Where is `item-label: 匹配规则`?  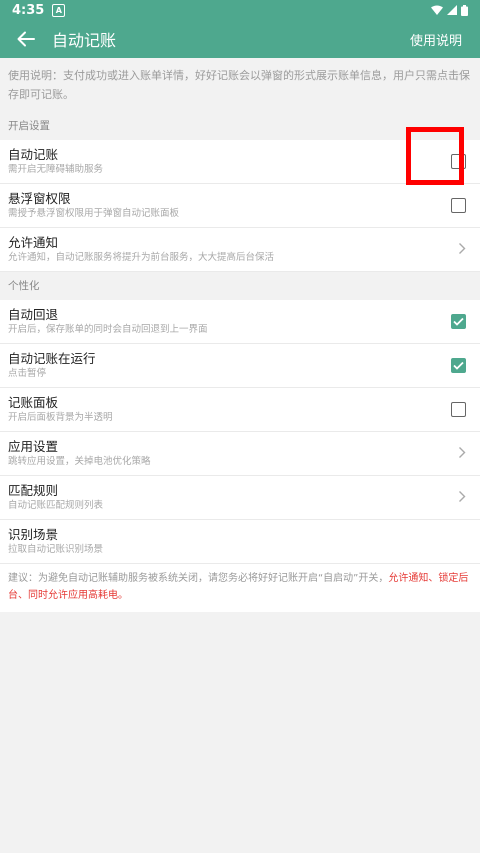 item-label: 匹配规则 is located at coordinates (33, 490).